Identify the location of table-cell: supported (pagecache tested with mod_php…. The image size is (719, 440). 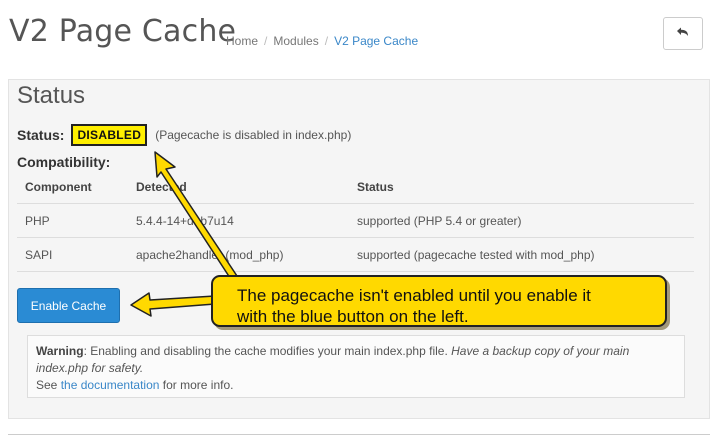
(521, 254).